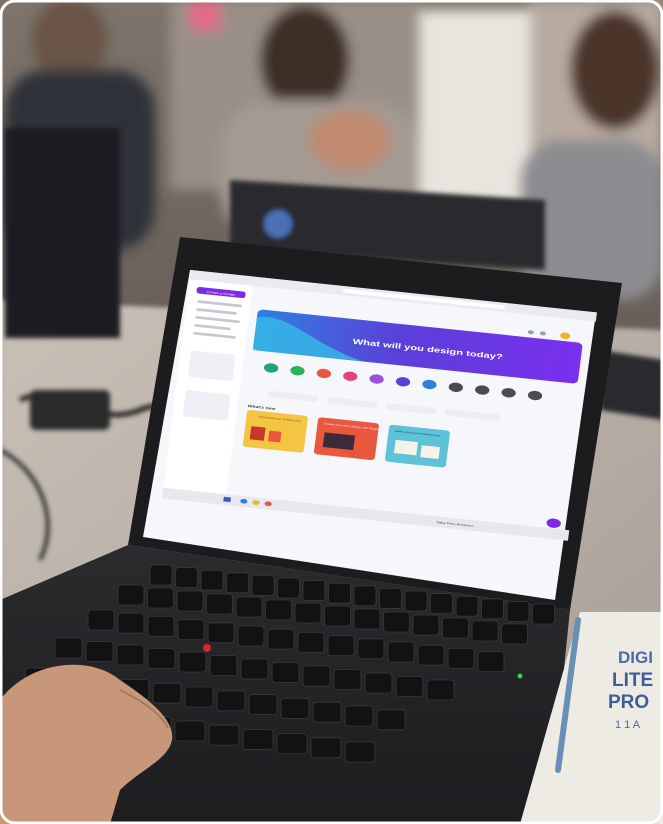  What do you see at coordinates (632, 680) in the screenshot?
I see `booklet-line-2: LITE` at bounding box center [632, 680].